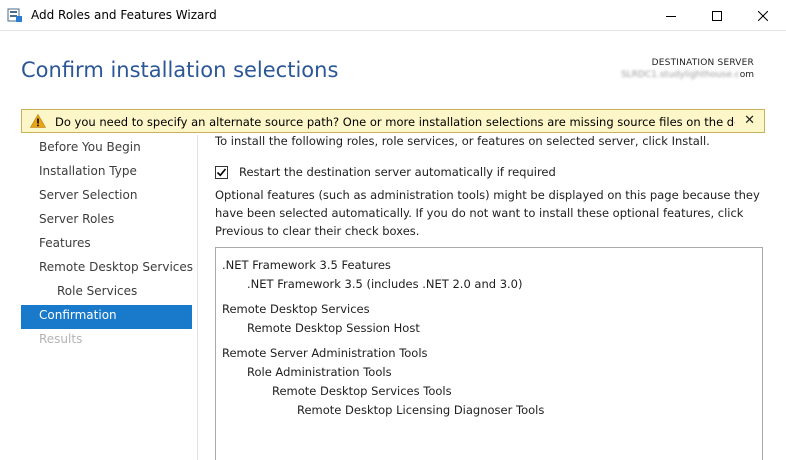 This screenshot has height=460, width=786. I want to click on maximize-button, so click(717, 15).